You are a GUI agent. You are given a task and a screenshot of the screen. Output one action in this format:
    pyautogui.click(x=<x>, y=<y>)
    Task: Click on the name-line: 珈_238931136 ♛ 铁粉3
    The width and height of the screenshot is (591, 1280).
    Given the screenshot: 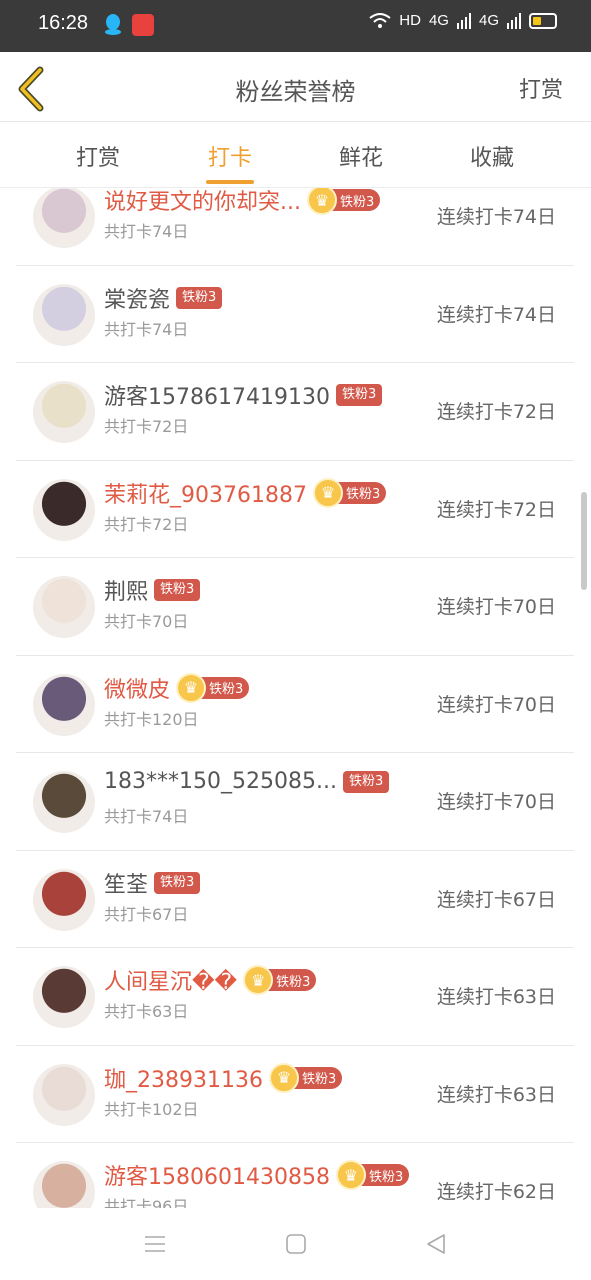 What is the action you would take?
    pyautogui.click(x=223, y=1078)
    